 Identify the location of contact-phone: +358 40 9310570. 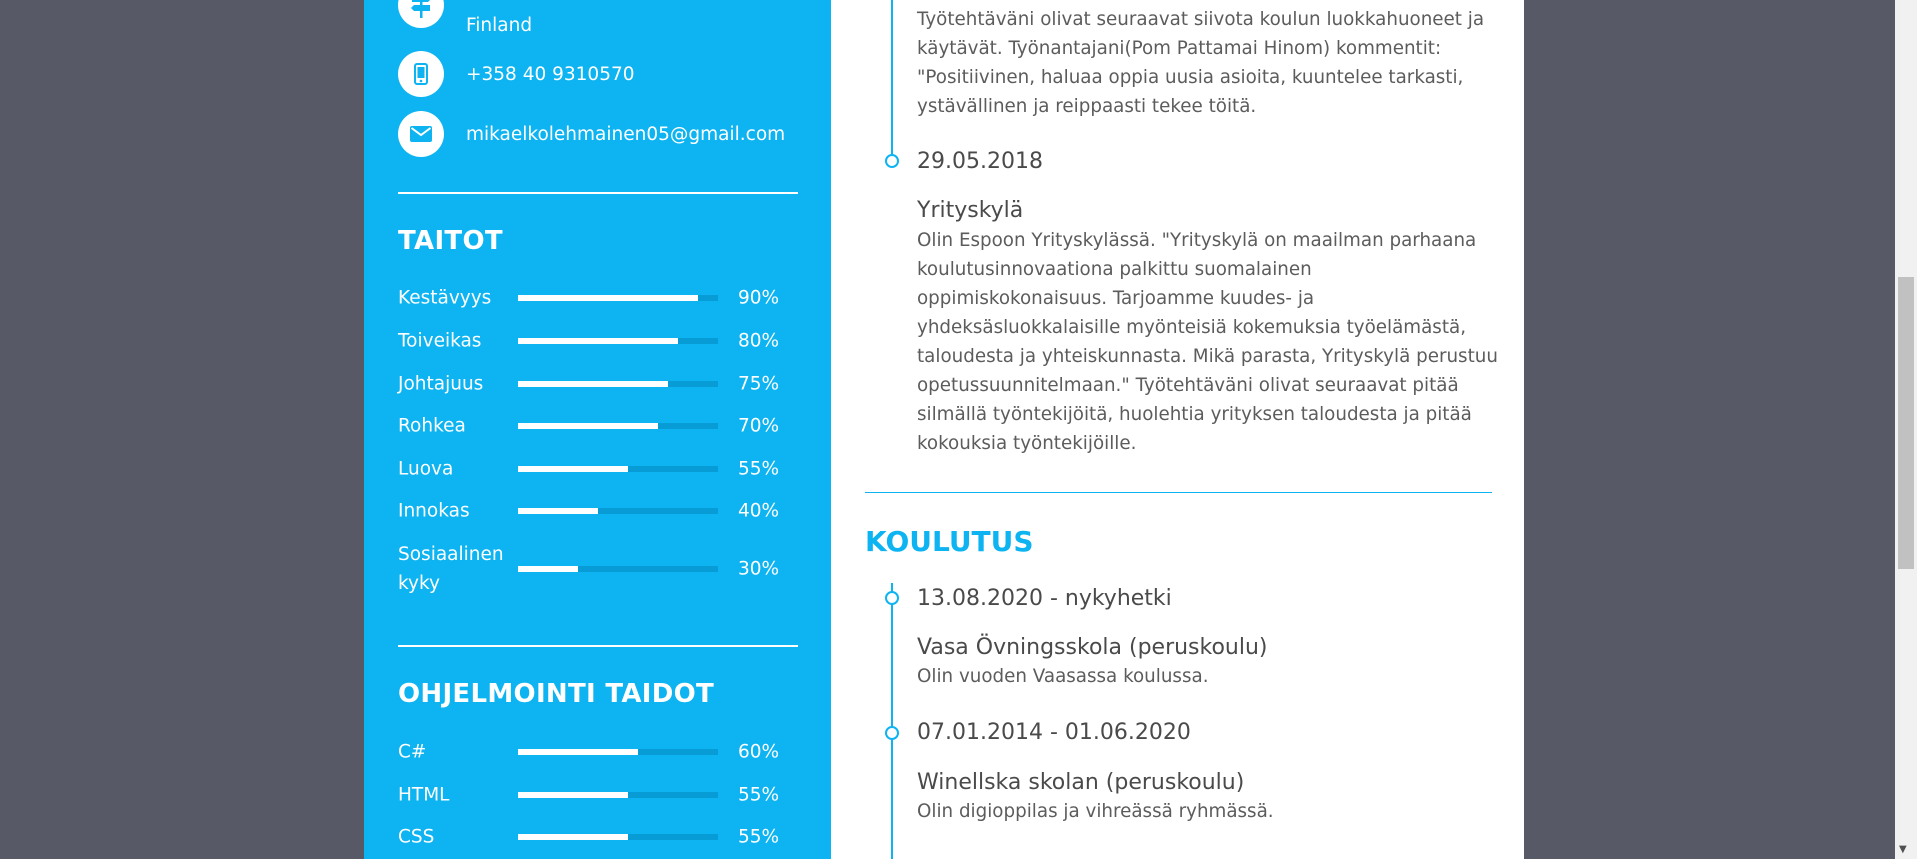
(516, 74).